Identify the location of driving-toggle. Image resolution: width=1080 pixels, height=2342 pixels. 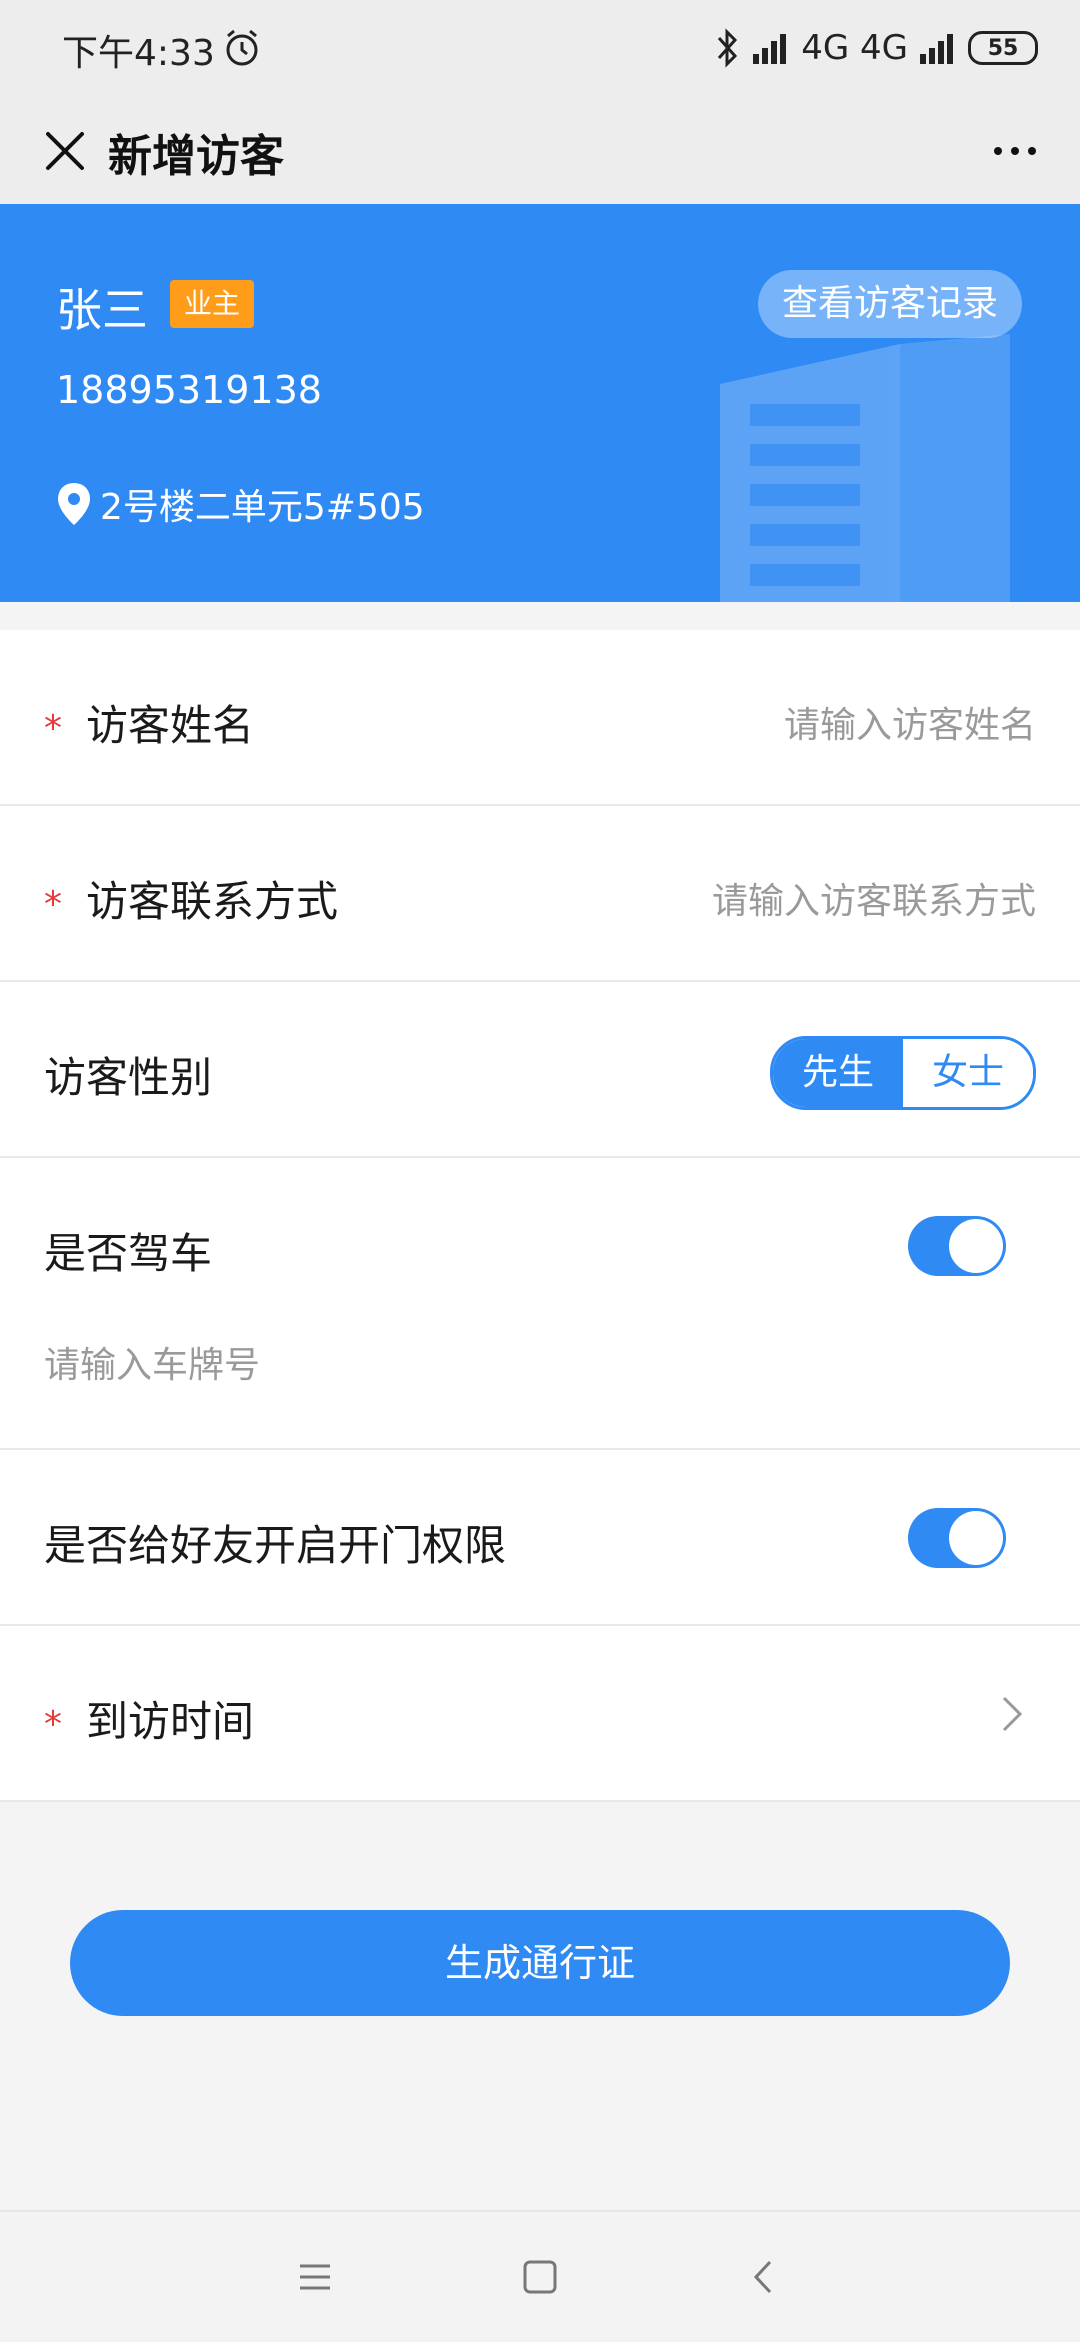
(957, 1246).